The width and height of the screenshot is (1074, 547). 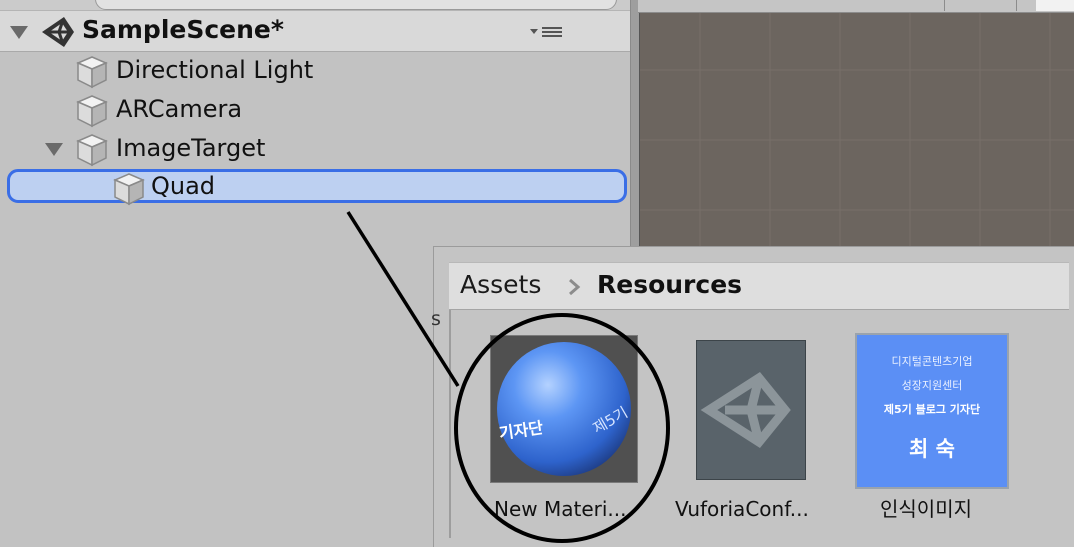 I want to click on hierarchy-search-input, so click(x=356, y=5).